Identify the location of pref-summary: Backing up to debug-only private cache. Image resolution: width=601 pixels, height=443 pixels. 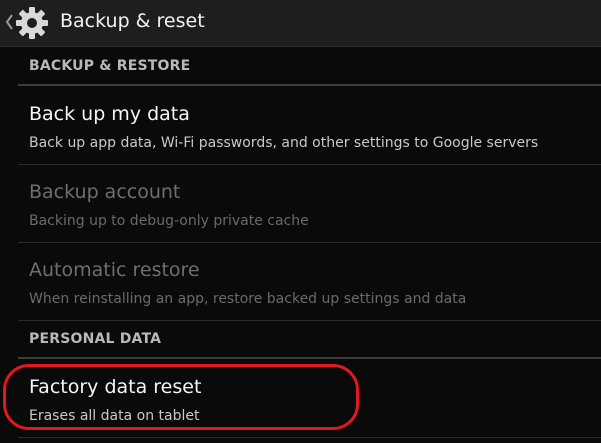
(169, 221).